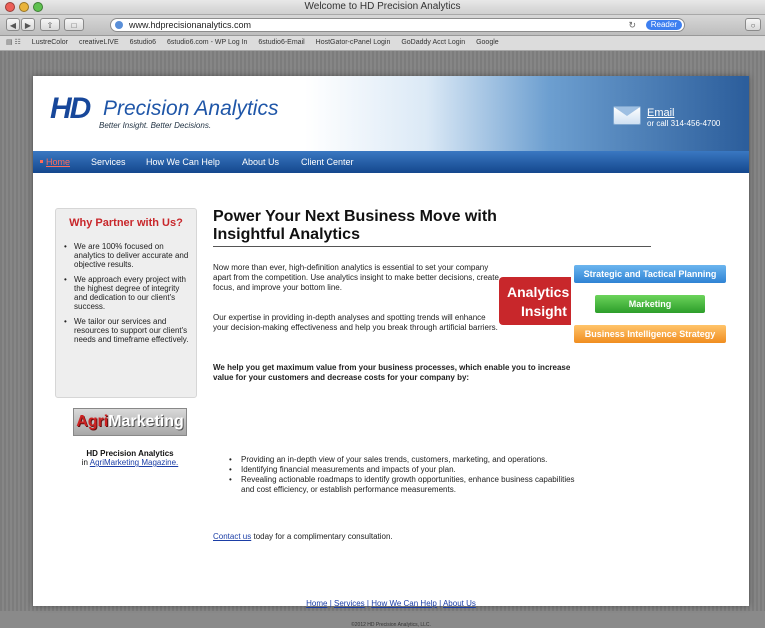  I want to click on nav-active-marker, so click(41, 161).